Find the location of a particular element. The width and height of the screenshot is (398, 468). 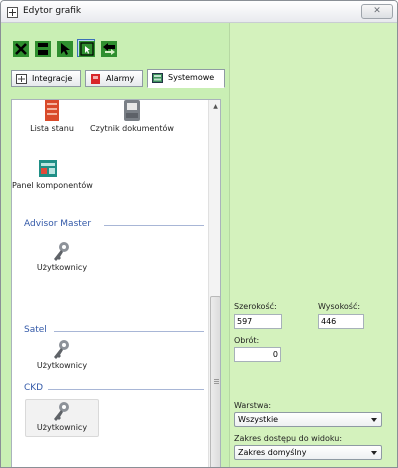

window-title: Edytor grafik is located at coordinates (52, 11).